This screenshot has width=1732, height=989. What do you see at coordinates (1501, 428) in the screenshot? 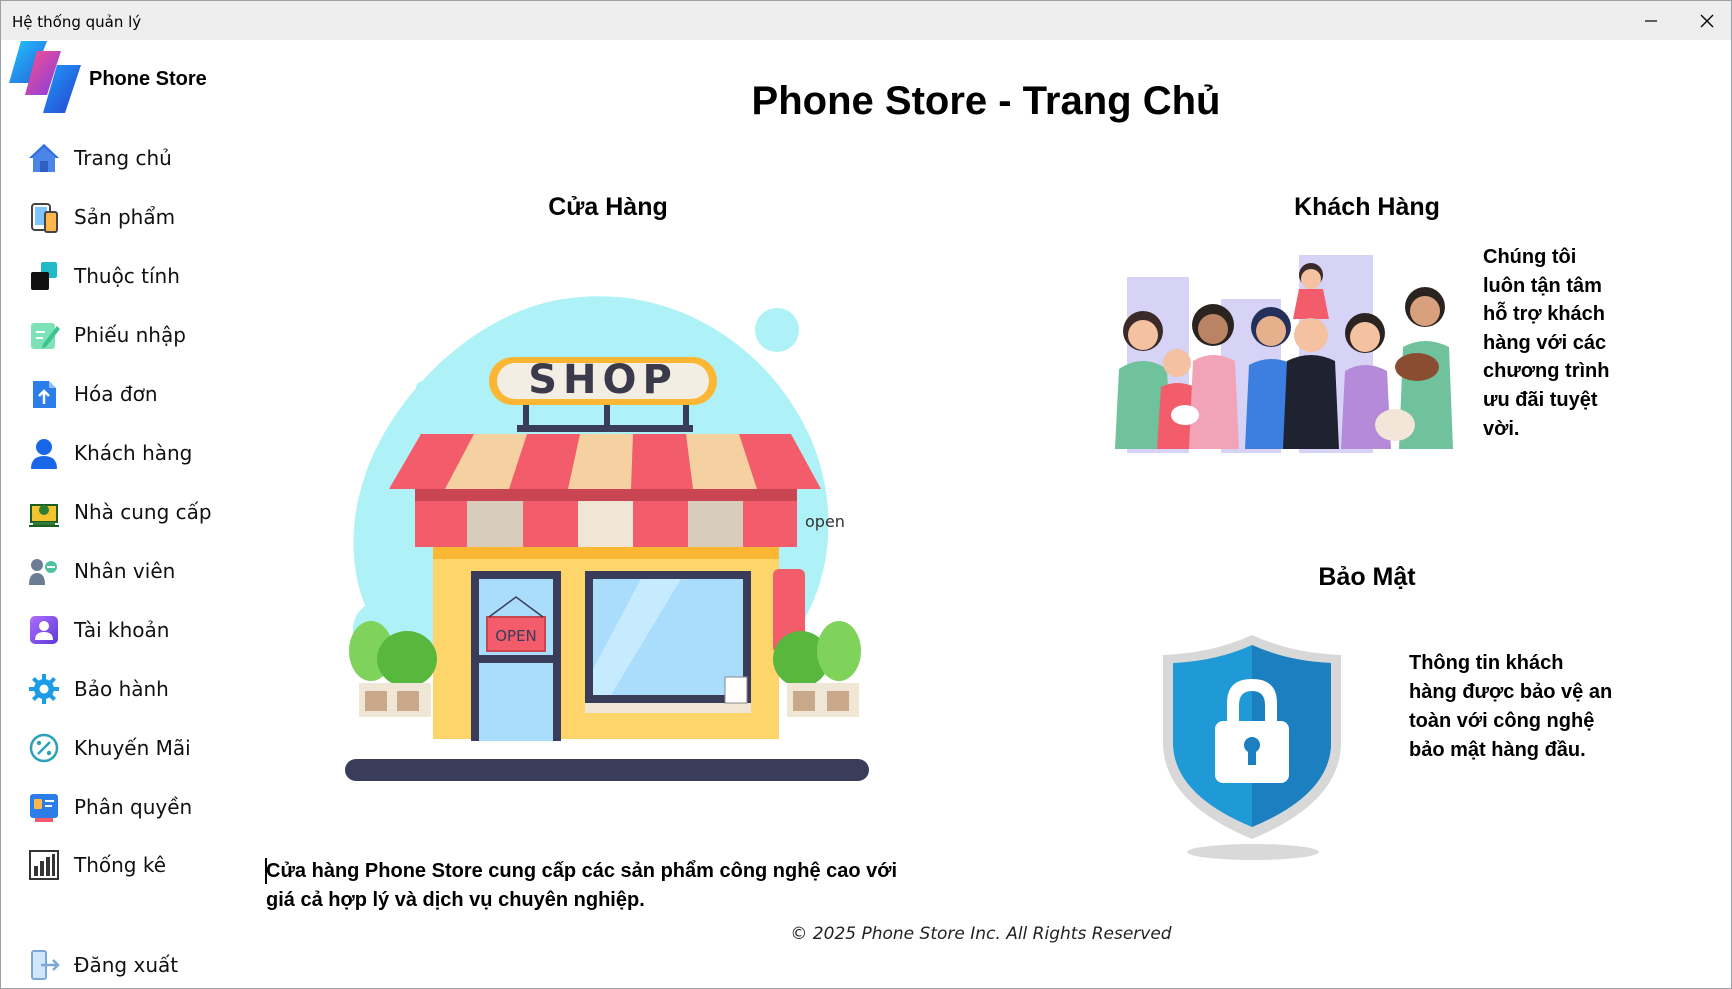
I see `customers-description-line: vời.` at bounding box center [1501, 428].